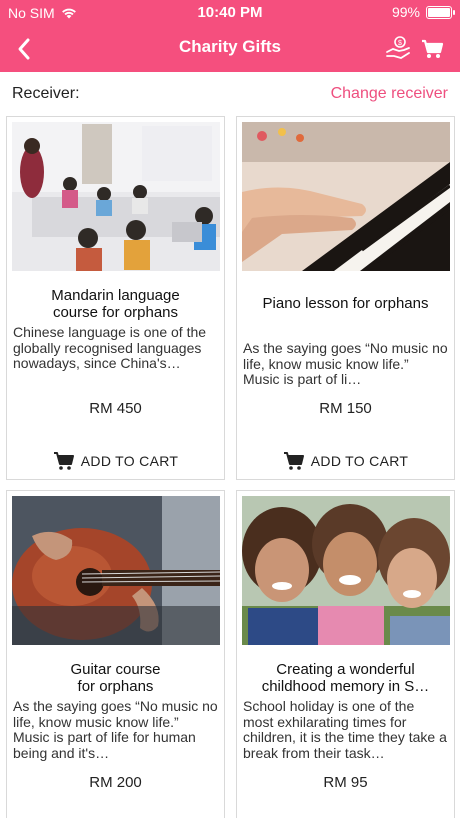  I want to click on charity-button: $, so click(398, 48).